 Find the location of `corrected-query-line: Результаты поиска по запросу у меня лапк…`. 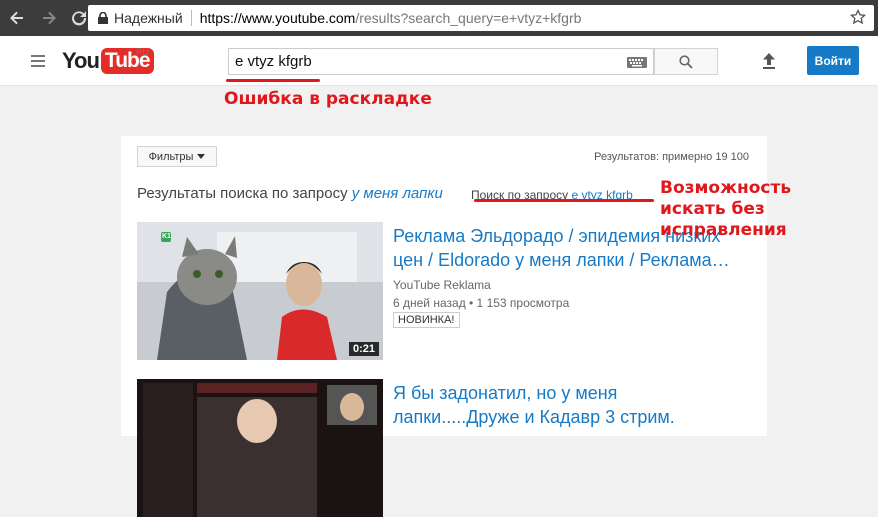

corrected-query-line: Результаты поиска по запросу у меня лапк… is located at coordinates (290, 193).